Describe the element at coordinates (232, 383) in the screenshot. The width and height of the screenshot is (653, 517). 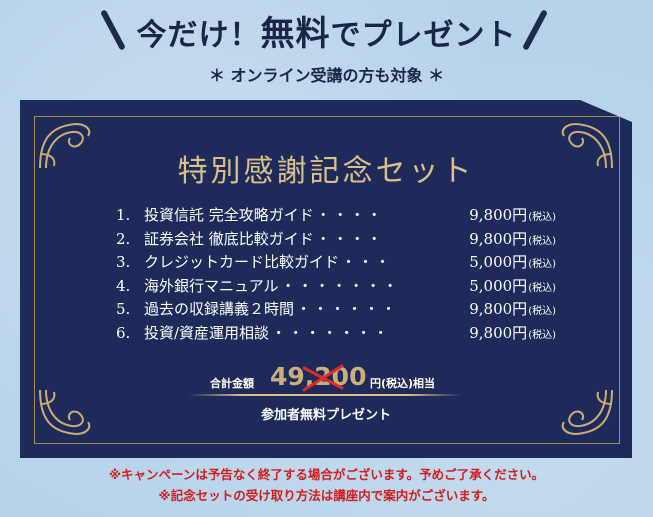
I see `total-label: 合計金額` at that location.